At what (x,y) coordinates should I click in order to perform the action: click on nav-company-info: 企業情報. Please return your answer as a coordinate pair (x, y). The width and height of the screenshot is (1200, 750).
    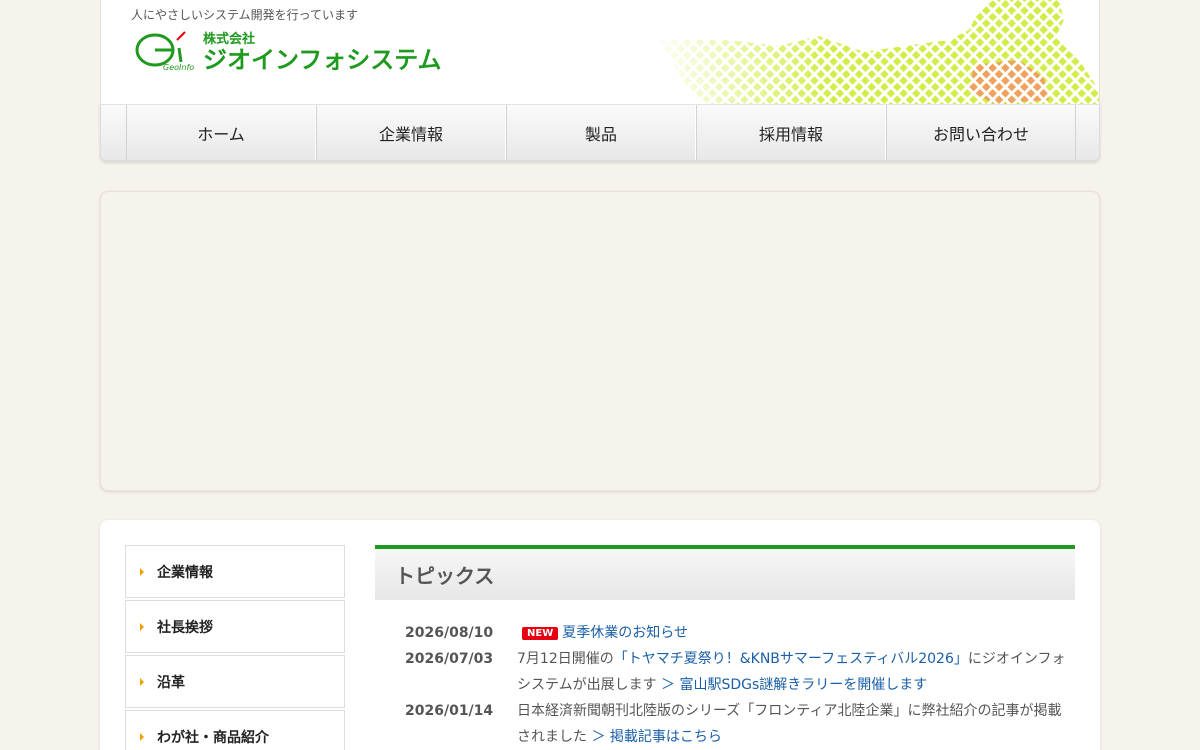
    Looking at the image, I should click on (411, 132).